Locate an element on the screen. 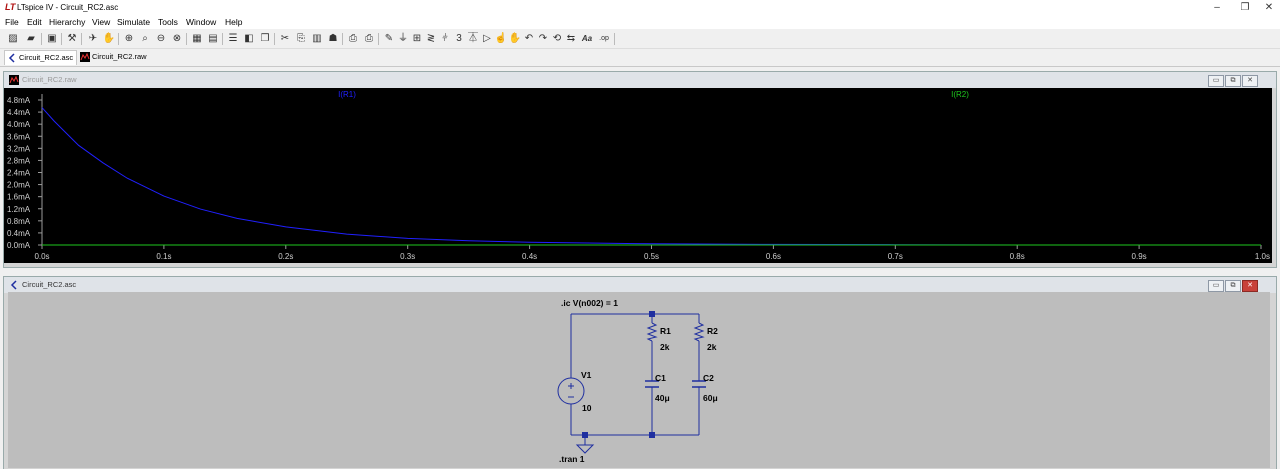 This screenshot has height=469, width=1280. x-tick-label: 0.2s is located at coordinates (285, 256).